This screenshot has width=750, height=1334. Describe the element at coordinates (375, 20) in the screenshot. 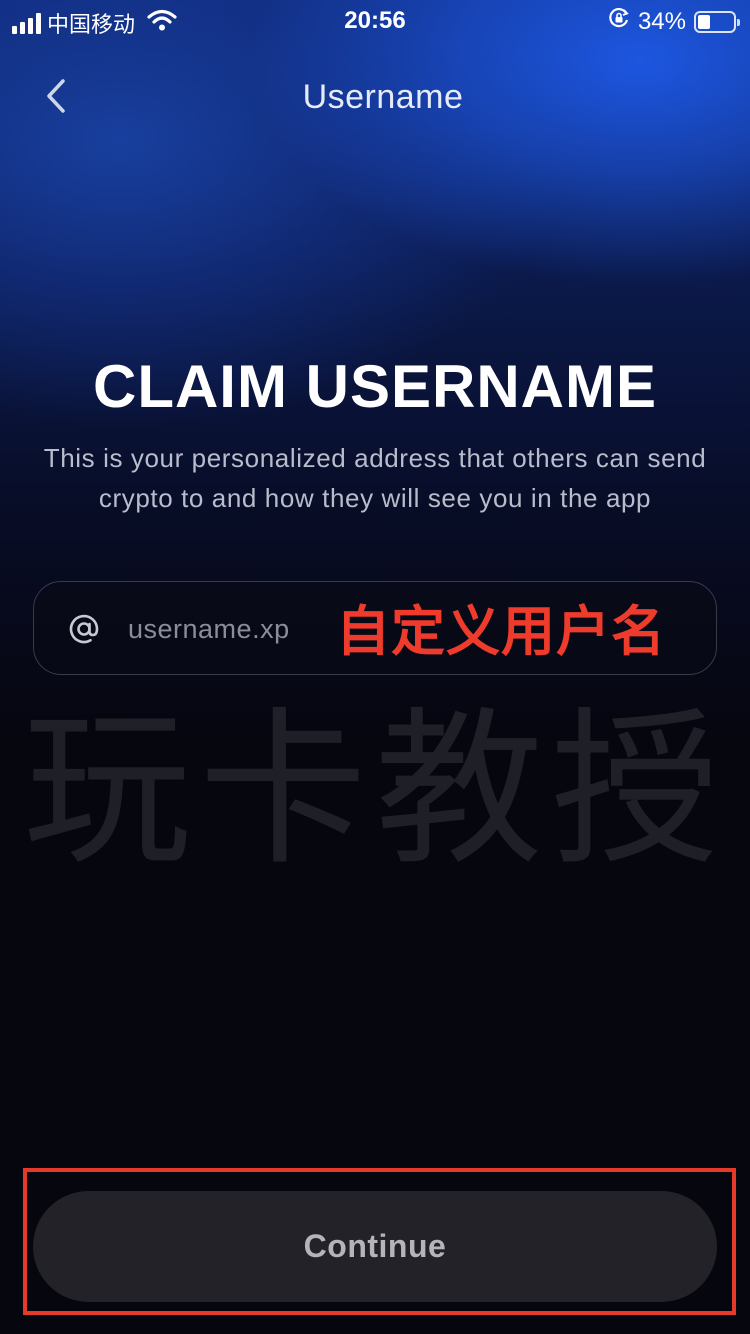

I see `status-bar: 中国移动 20:56 34%` at that location.